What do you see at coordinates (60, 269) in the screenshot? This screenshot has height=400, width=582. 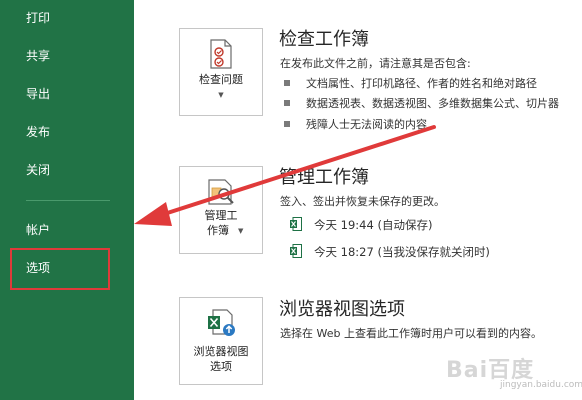 I see `options-highlight-box` at bounding box center [60, 269].